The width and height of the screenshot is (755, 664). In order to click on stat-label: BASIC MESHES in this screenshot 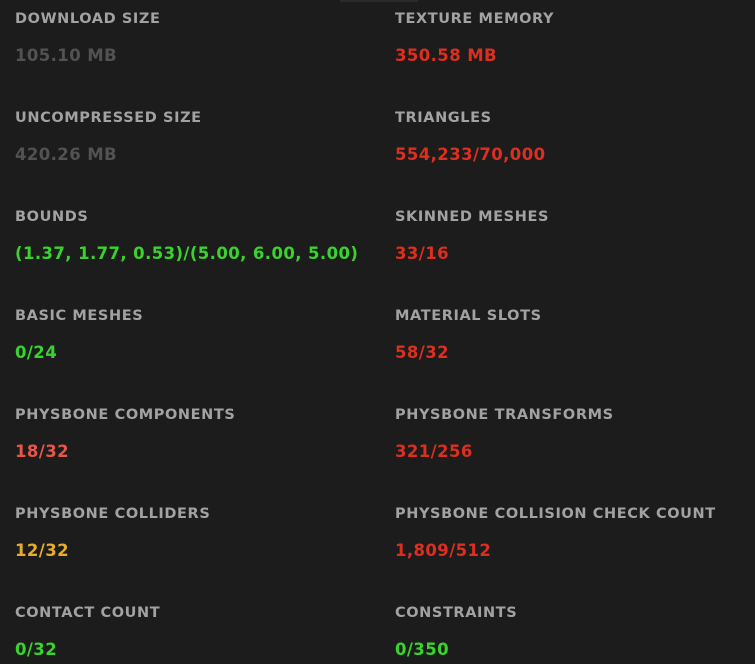, I will do `click(79, 316)`.